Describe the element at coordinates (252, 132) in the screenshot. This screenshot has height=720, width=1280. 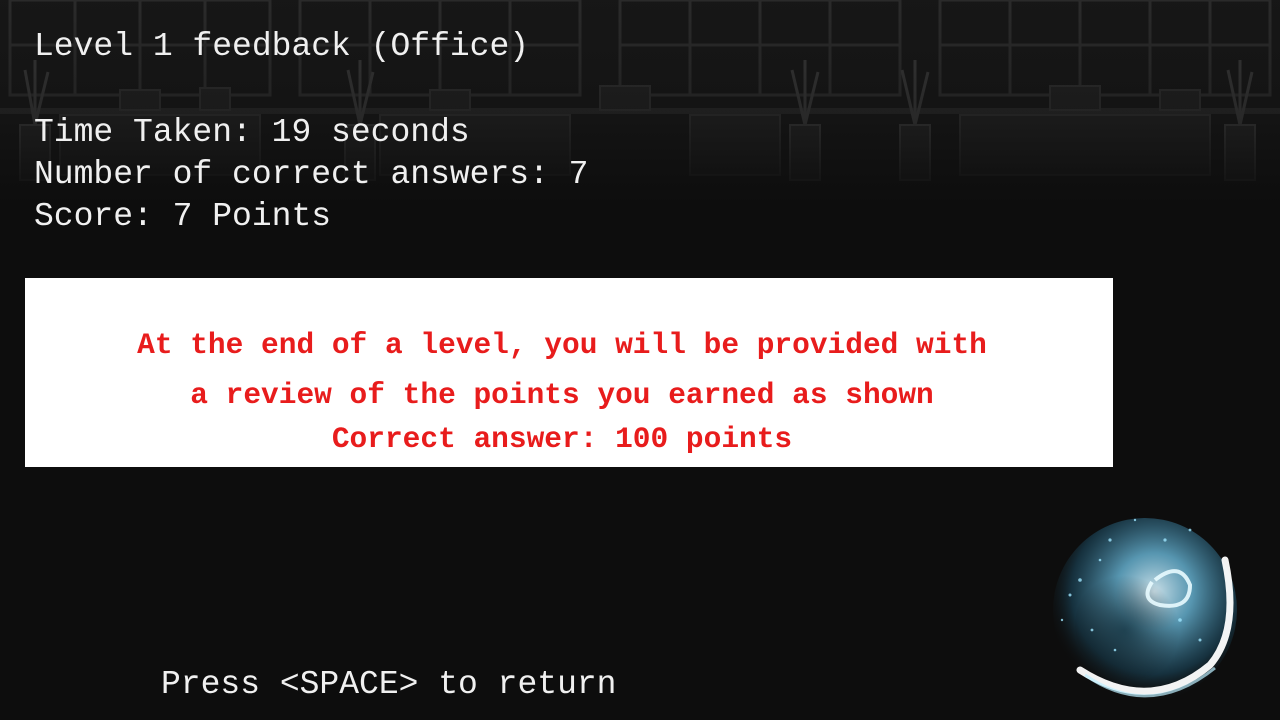
I see `time-taken-label: Time Taken: 19 seconds` at that location.